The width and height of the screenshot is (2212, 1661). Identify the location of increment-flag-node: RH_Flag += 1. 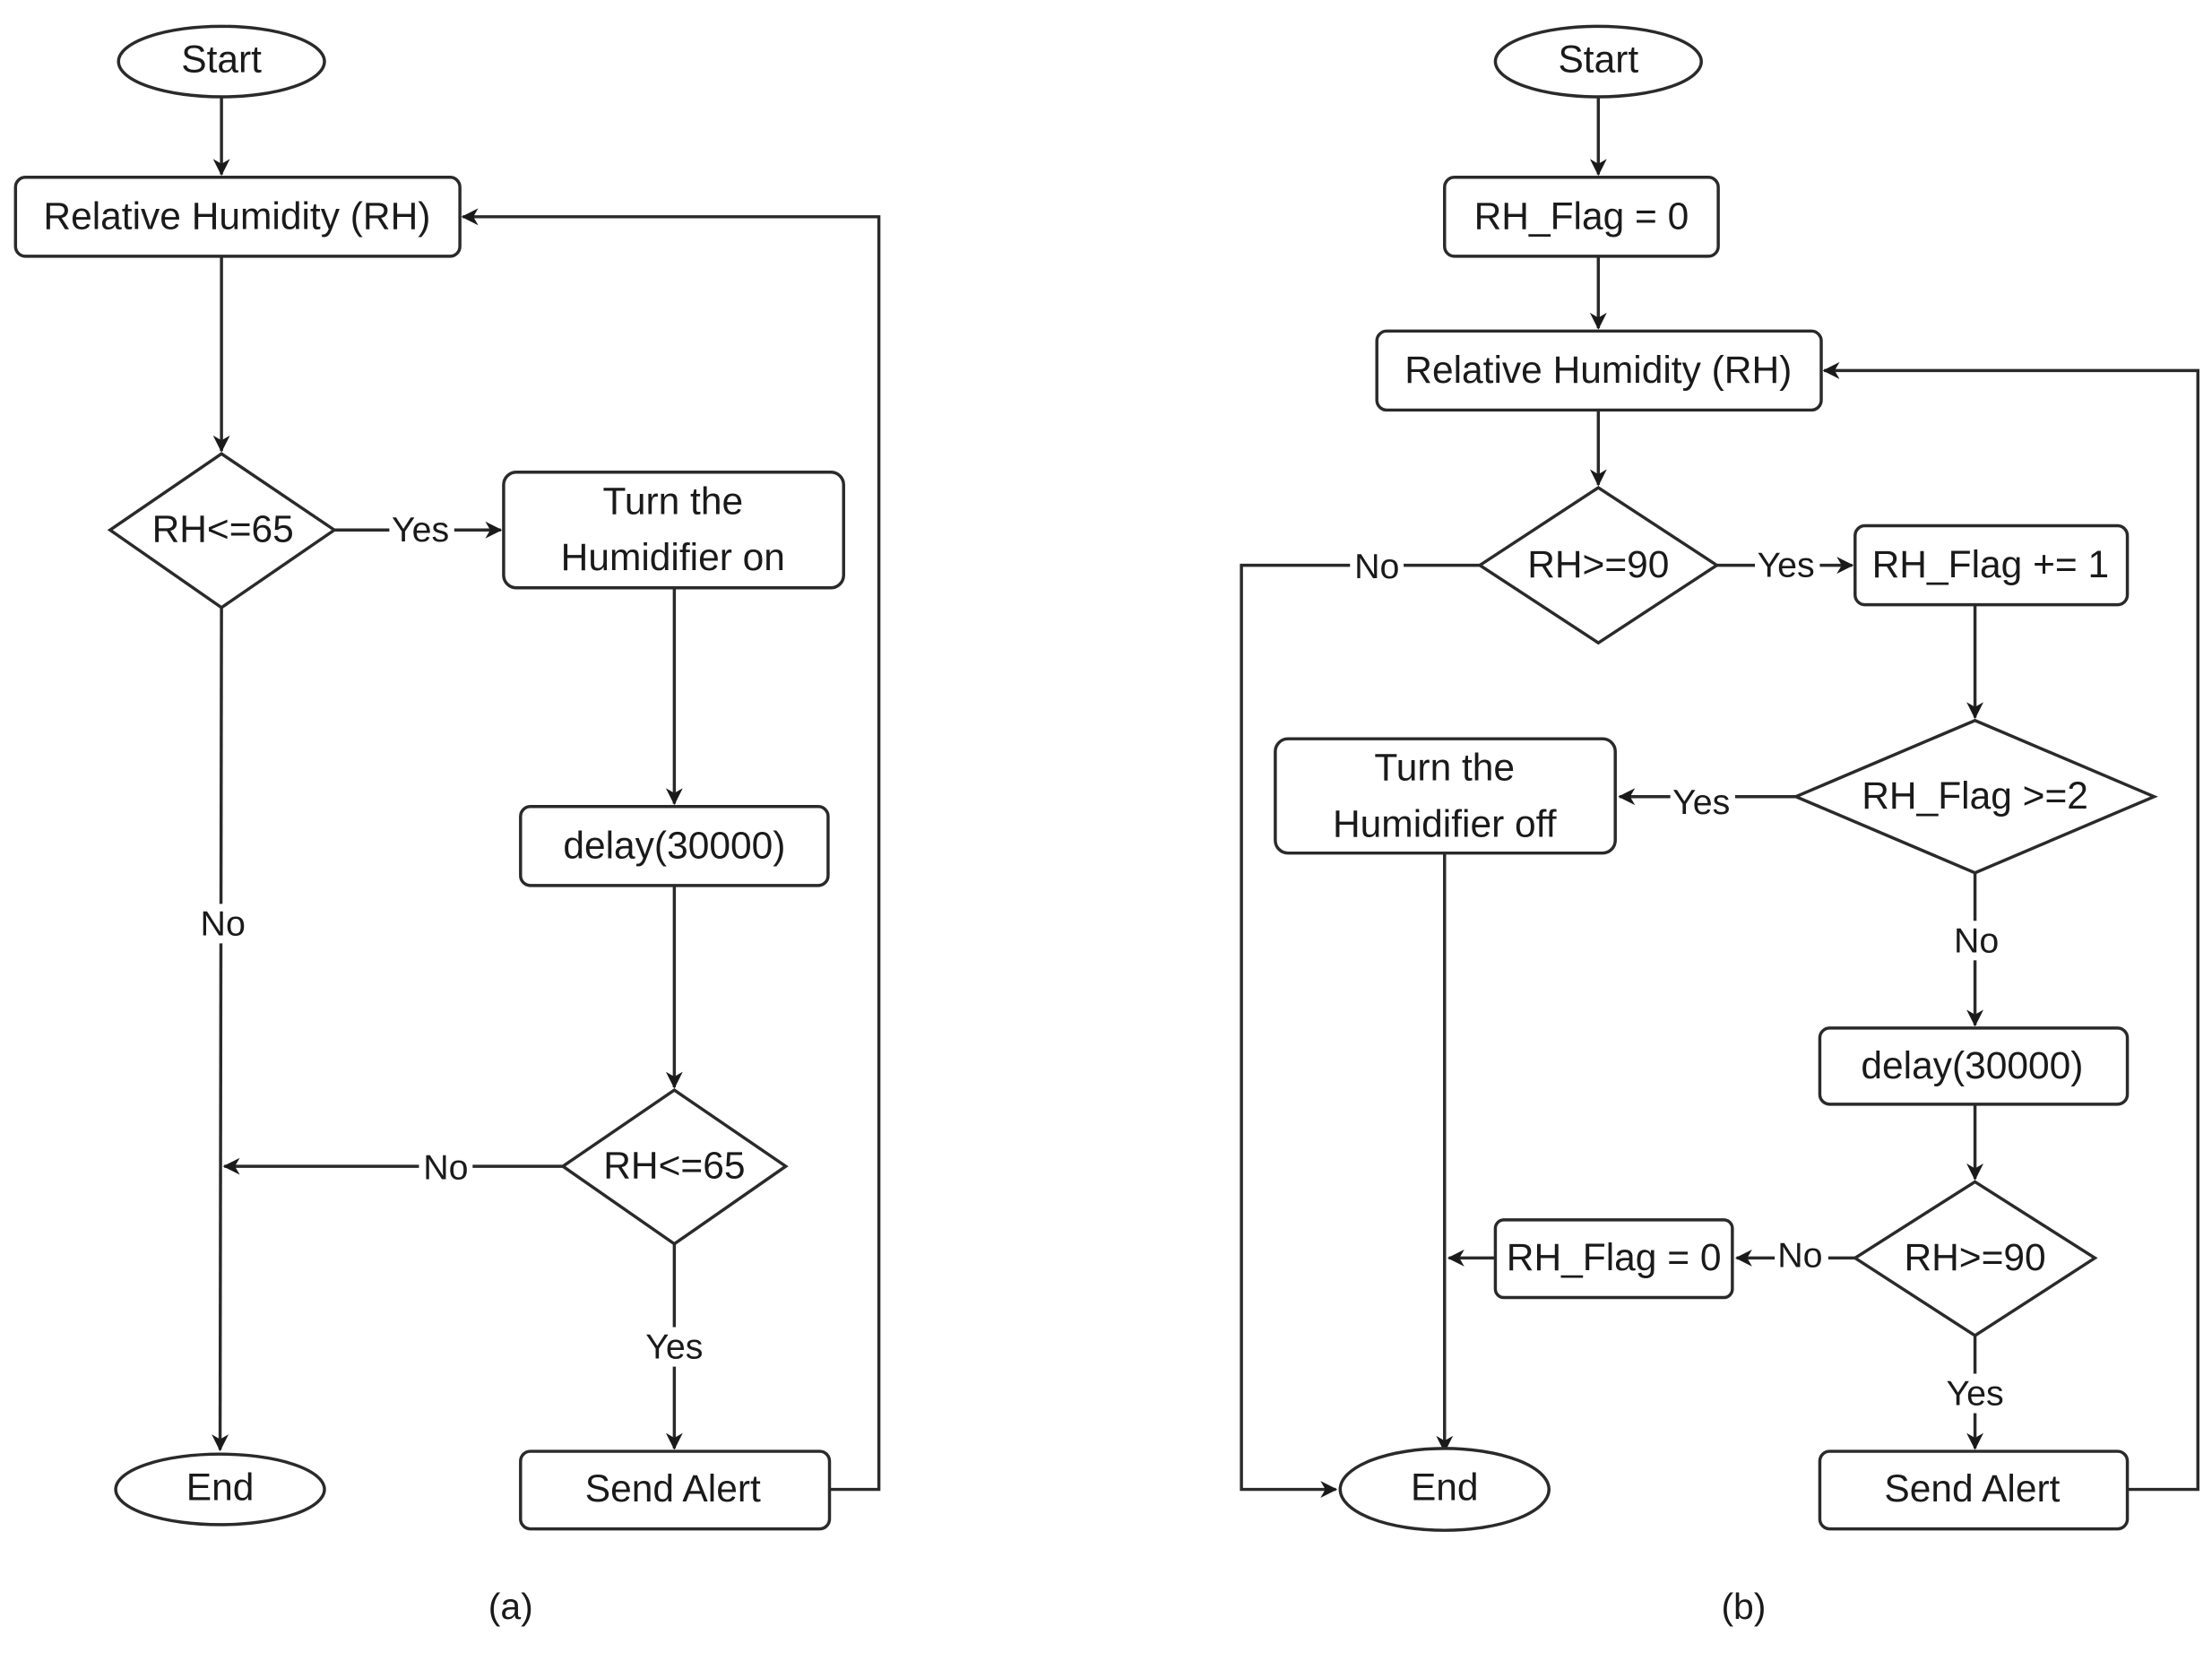
(1992, 565).